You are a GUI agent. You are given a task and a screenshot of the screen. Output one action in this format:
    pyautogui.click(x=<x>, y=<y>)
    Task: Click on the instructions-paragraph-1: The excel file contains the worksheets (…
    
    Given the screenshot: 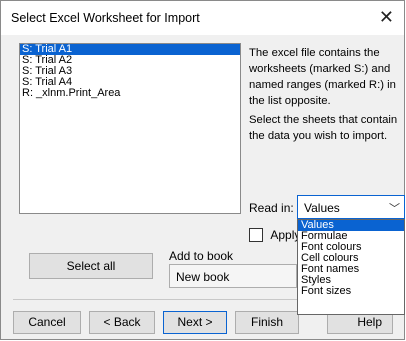 What is the action you would take?
    pyautogui.click(x=322, y=77)
    